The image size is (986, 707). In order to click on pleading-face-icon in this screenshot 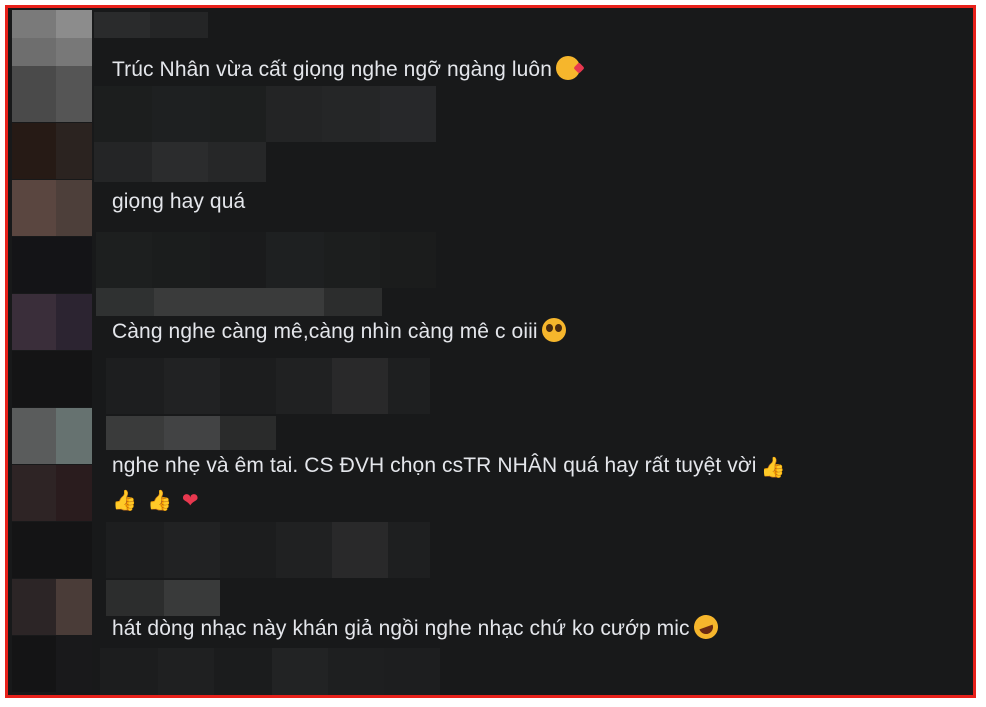, I will do `click(553, 330)`.